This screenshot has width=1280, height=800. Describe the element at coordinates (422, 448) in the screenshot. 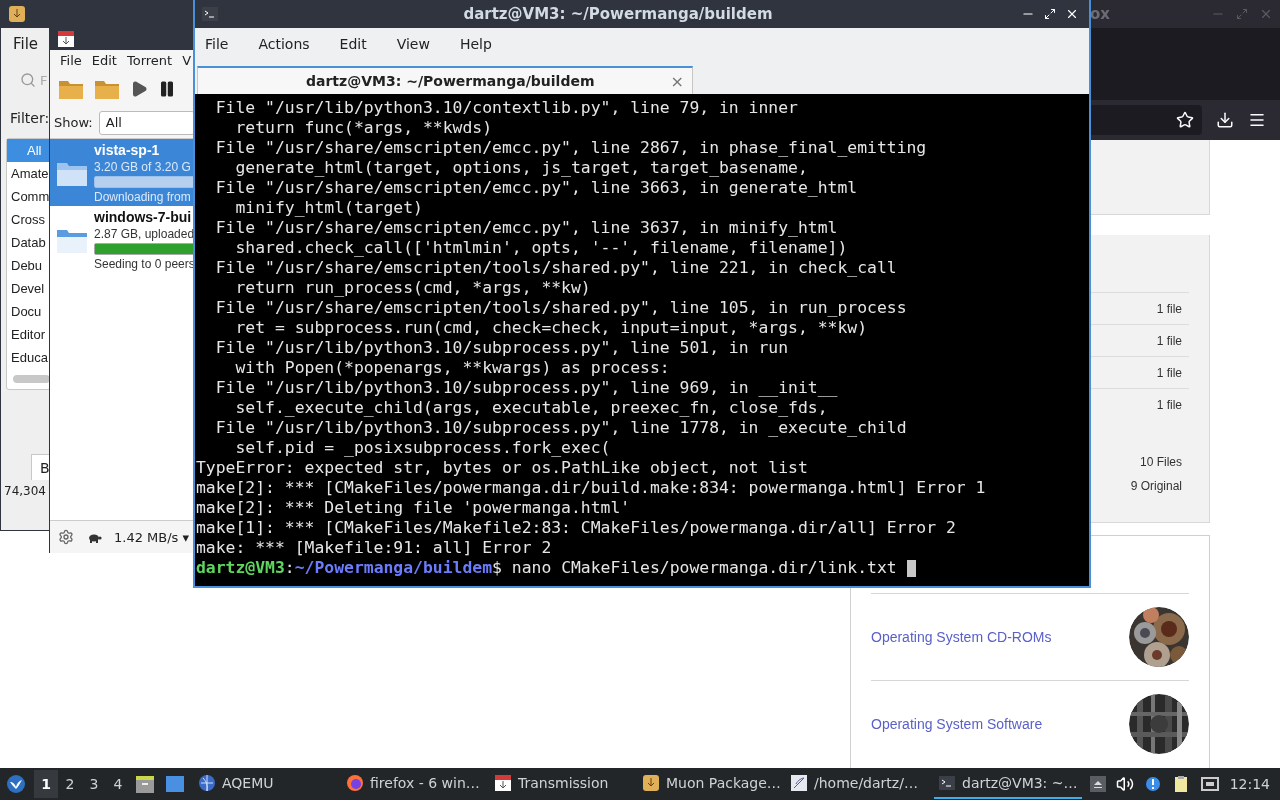

I see `terminal-line: self.pid = _posixsubprocess.fork_exec(` at that location.